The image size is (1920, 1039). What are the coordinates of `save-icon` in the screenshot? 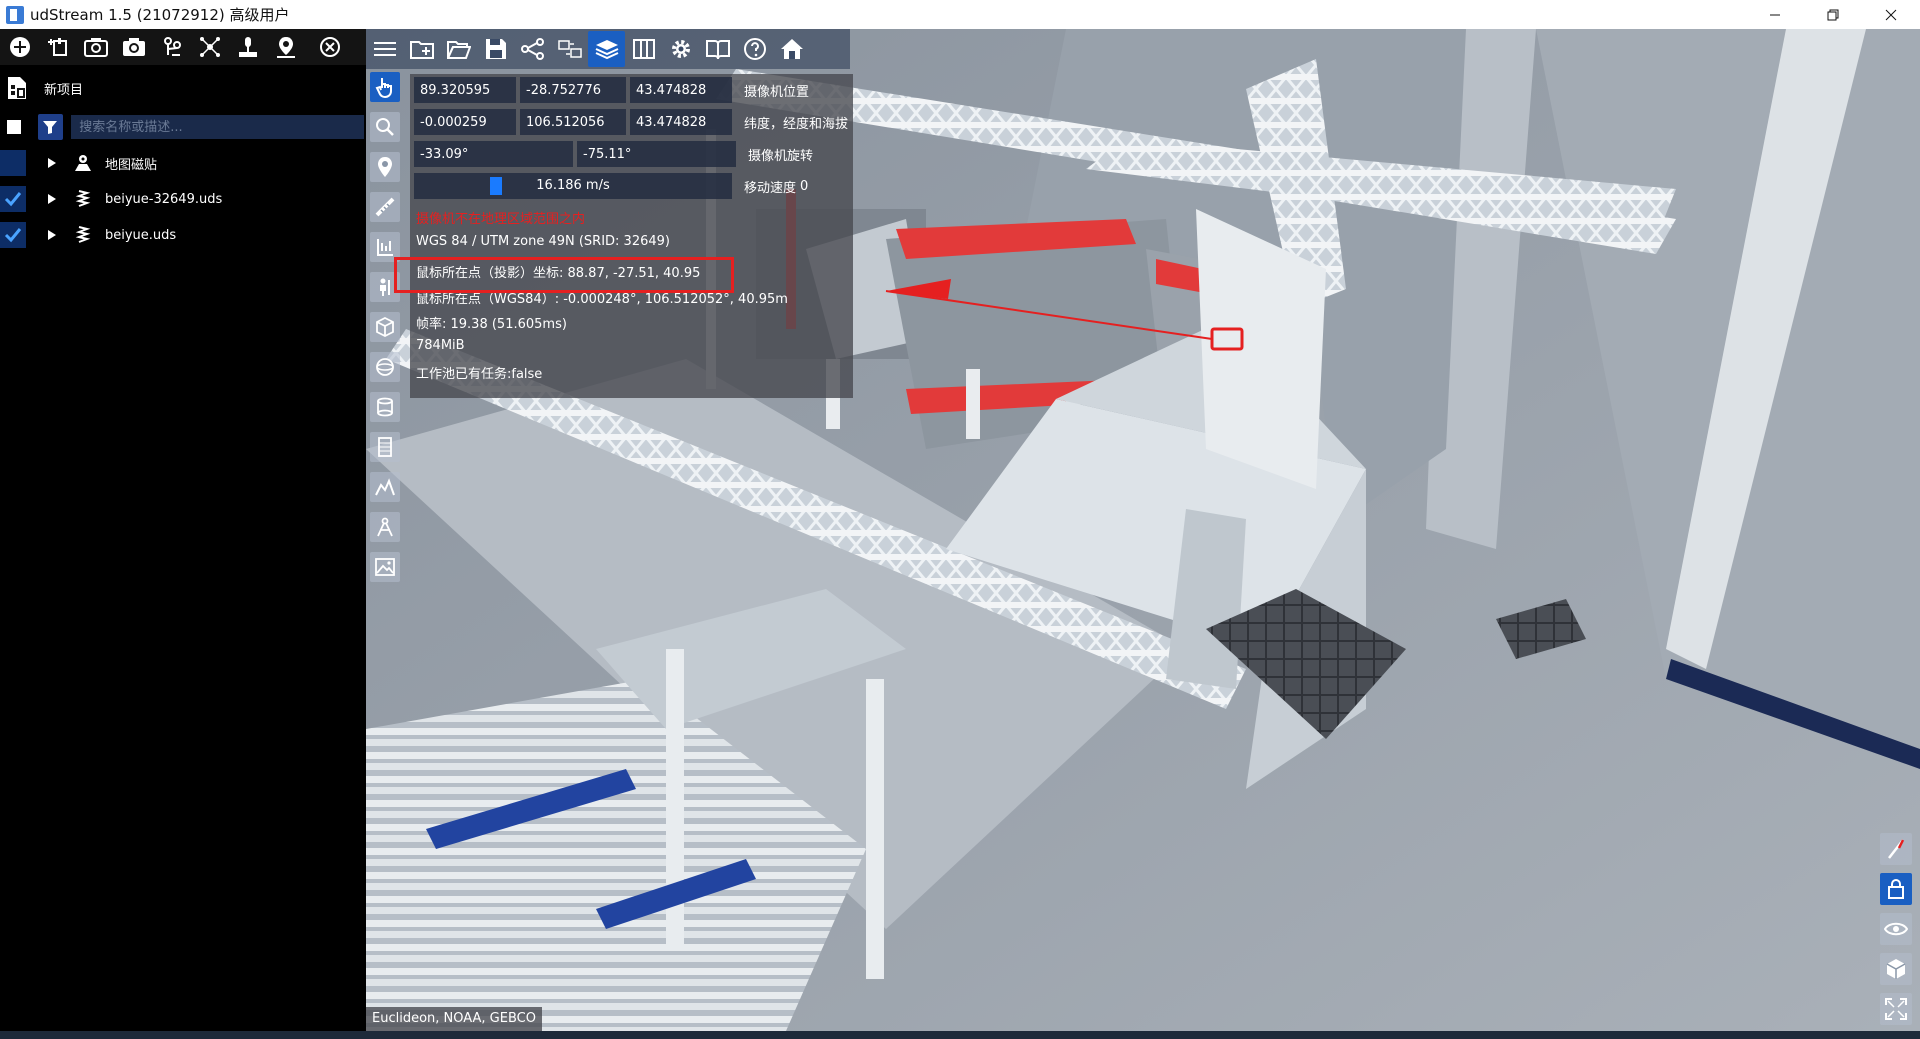 It's located at (495, 49).